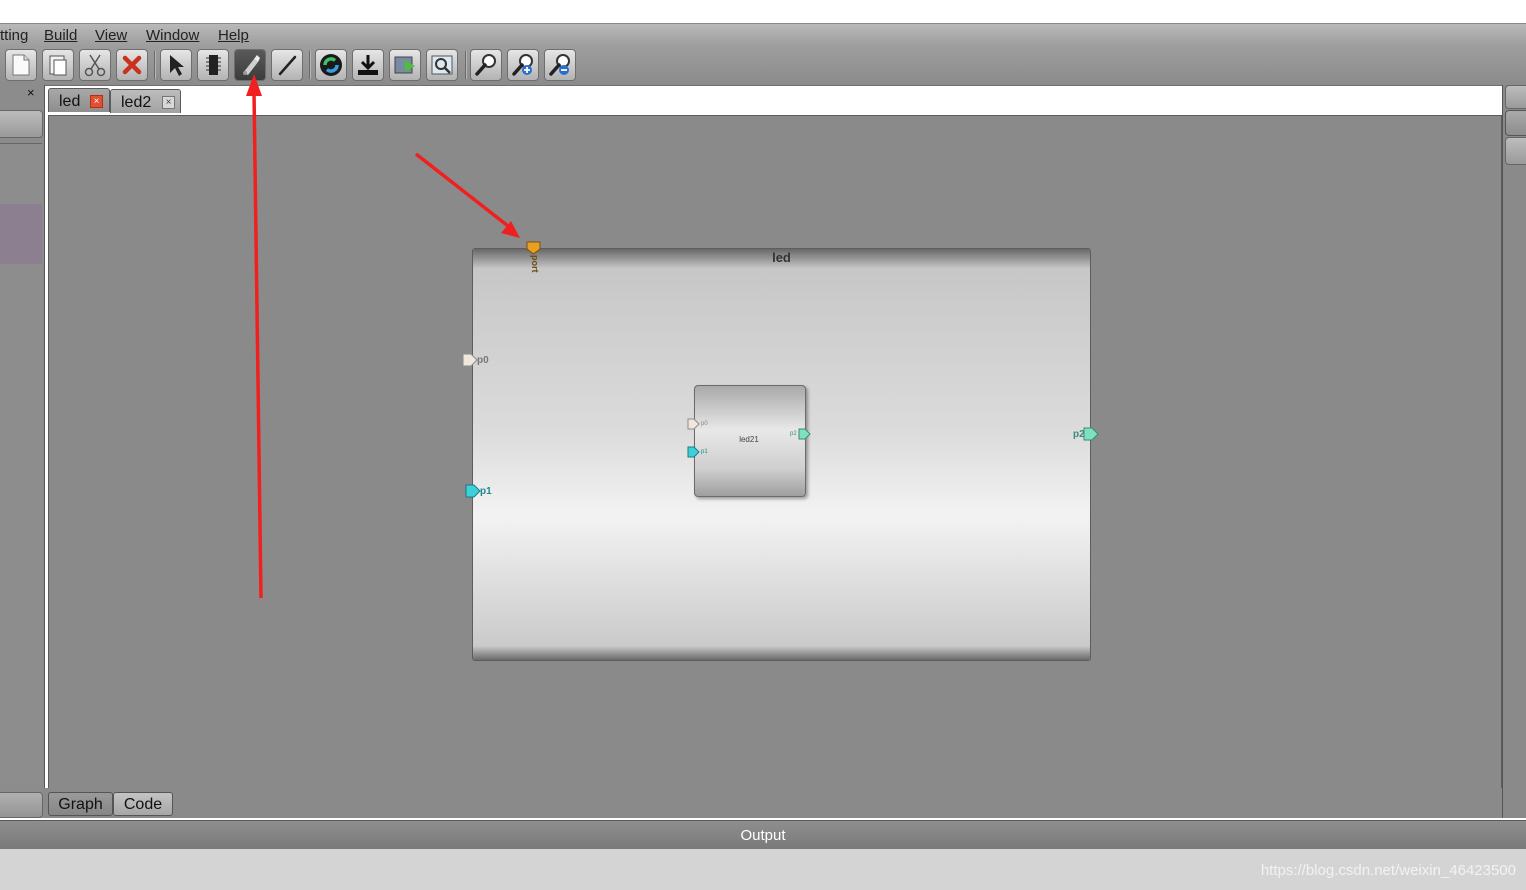 This screenshot has width=1526, height=890. I want to click on zoom-button, so click(486, 65).